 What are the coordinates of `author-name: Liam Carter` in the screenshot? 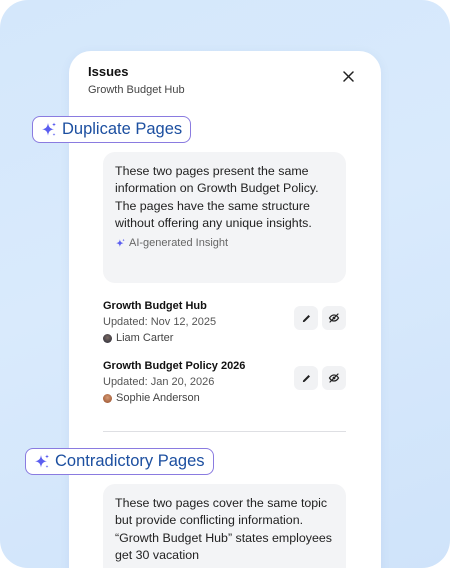 It's located at (145, 338).